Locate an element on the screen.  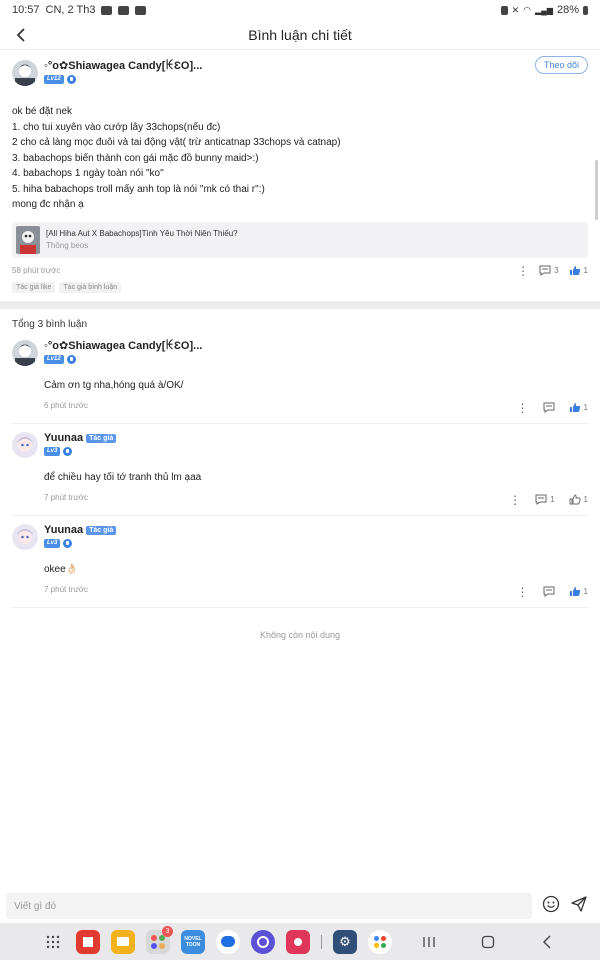
author-tag: Tác giả is located at coordinates (101, 530).